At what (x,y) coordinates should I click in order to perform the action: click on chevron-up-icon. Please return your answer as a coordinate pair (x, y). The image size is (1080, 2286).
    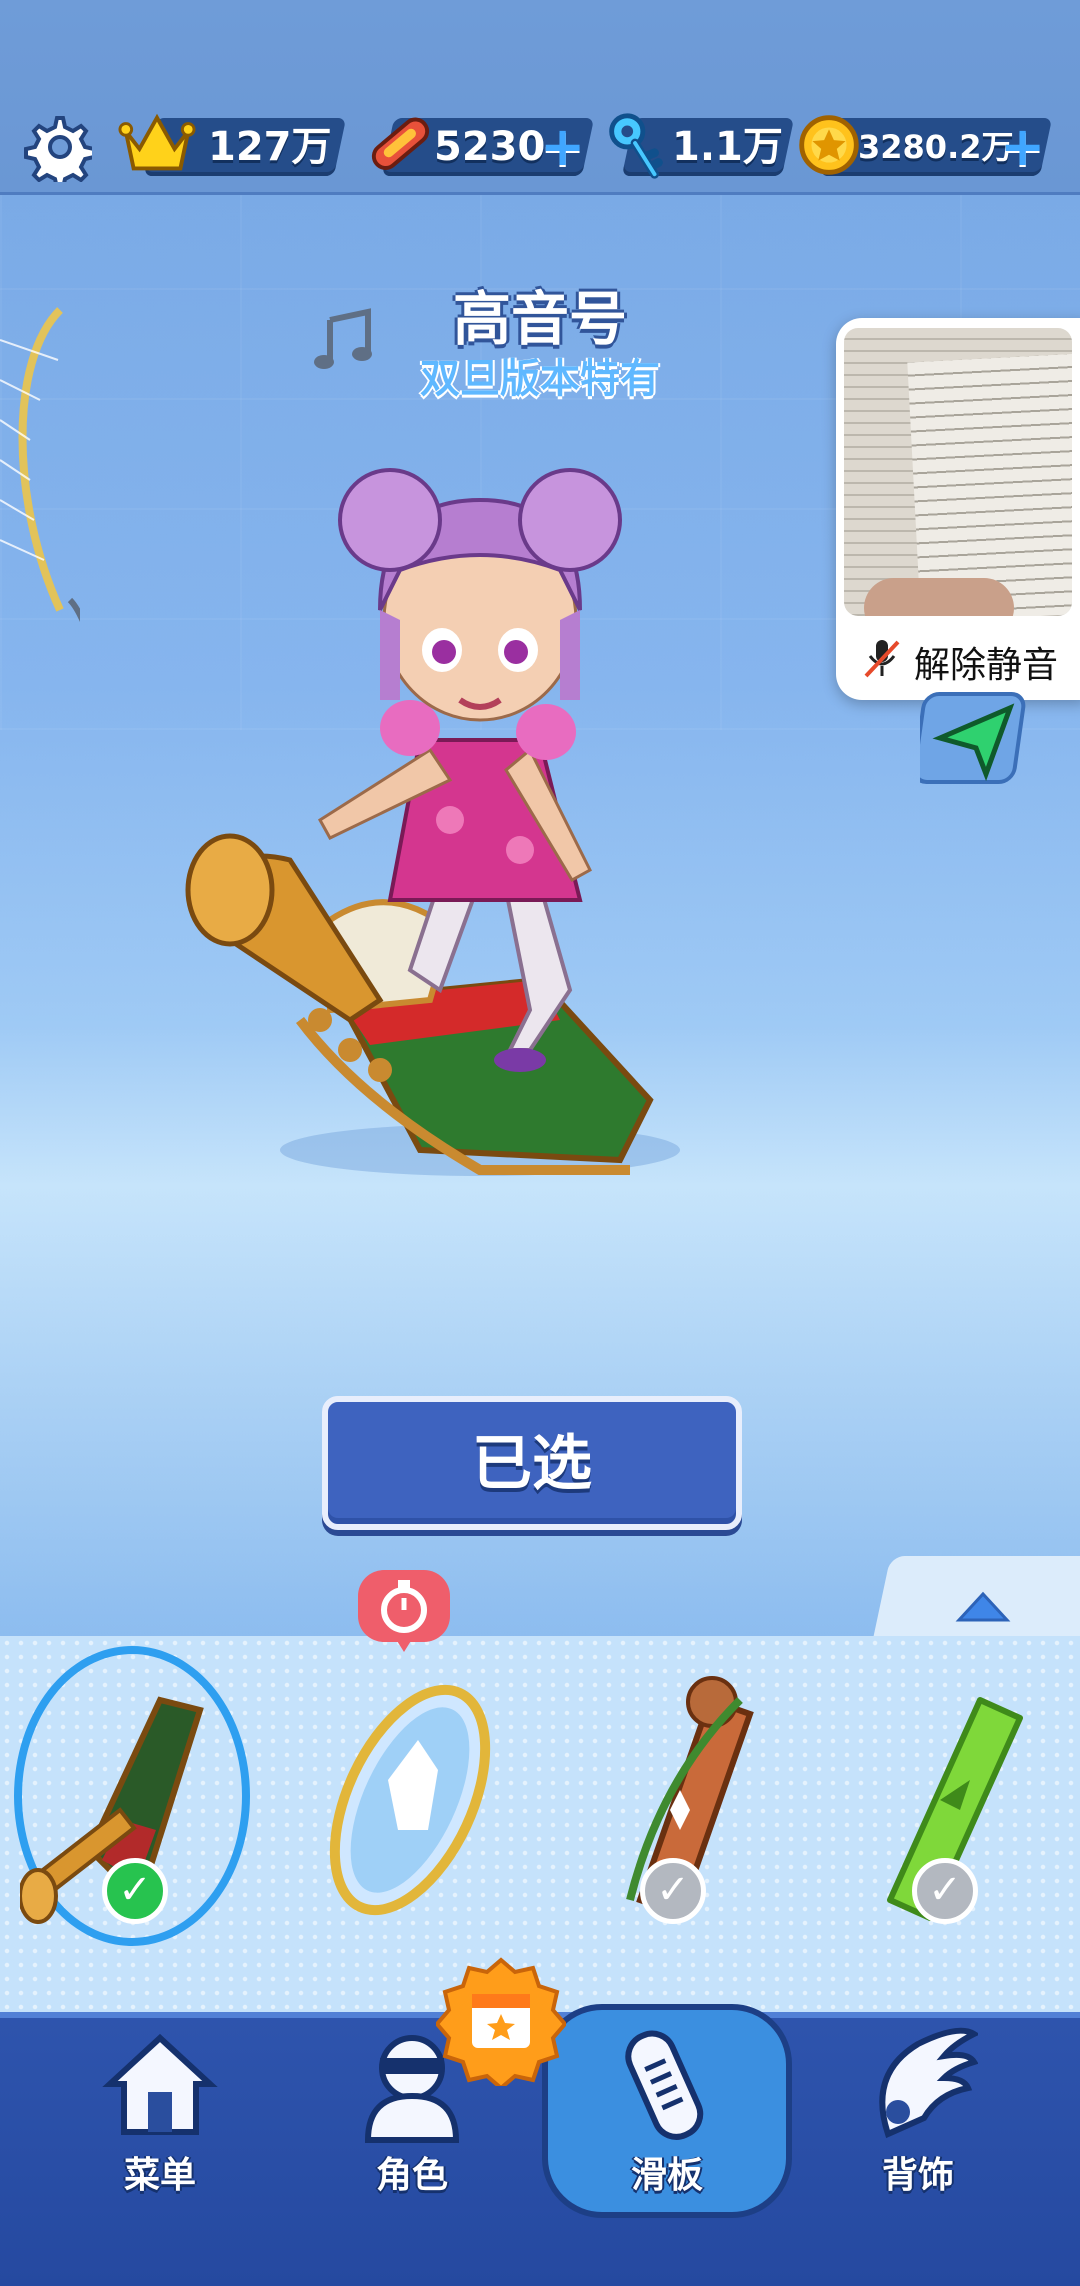
    Looking at the image, I should click on (983, 1606).